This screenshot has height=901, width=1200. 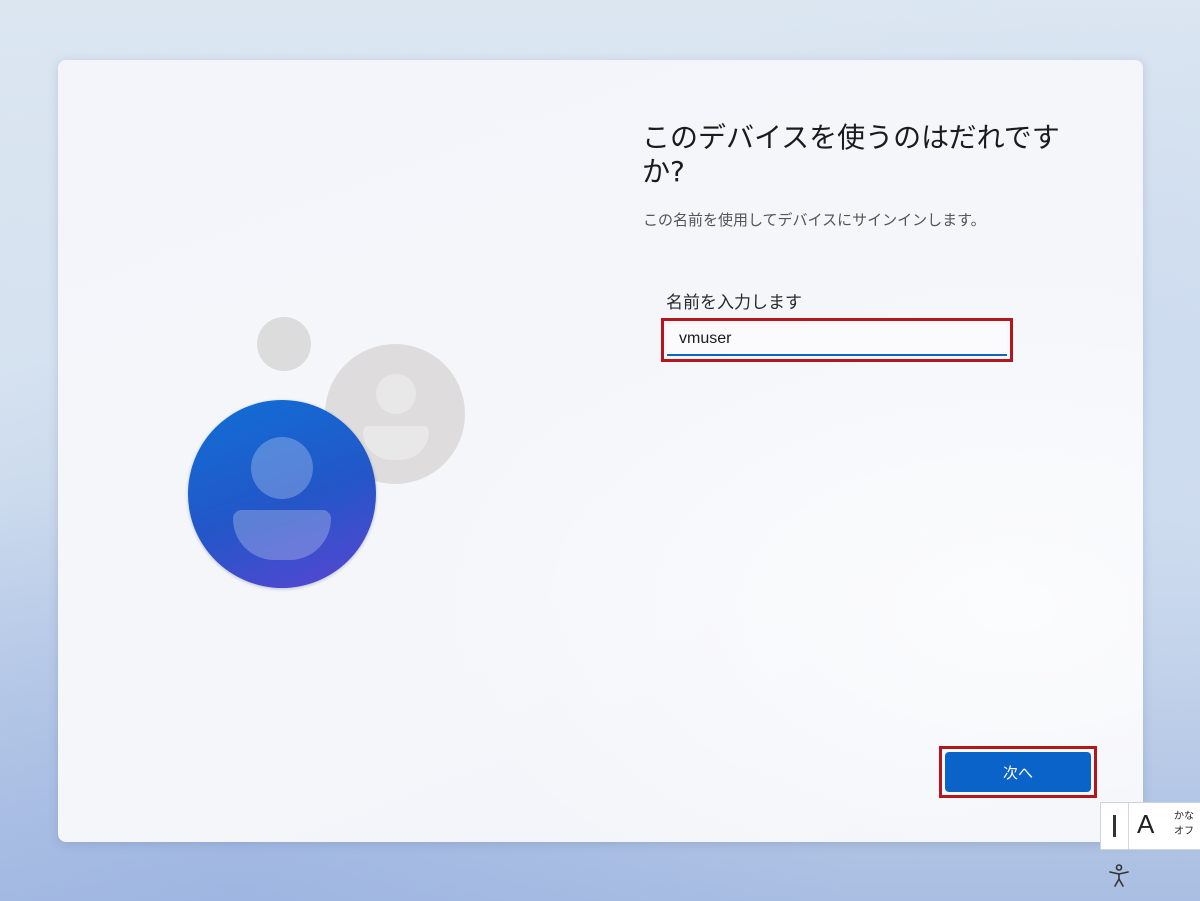 I want to click on next-button-highlight: 次へ, so click(x=1018, y=772).